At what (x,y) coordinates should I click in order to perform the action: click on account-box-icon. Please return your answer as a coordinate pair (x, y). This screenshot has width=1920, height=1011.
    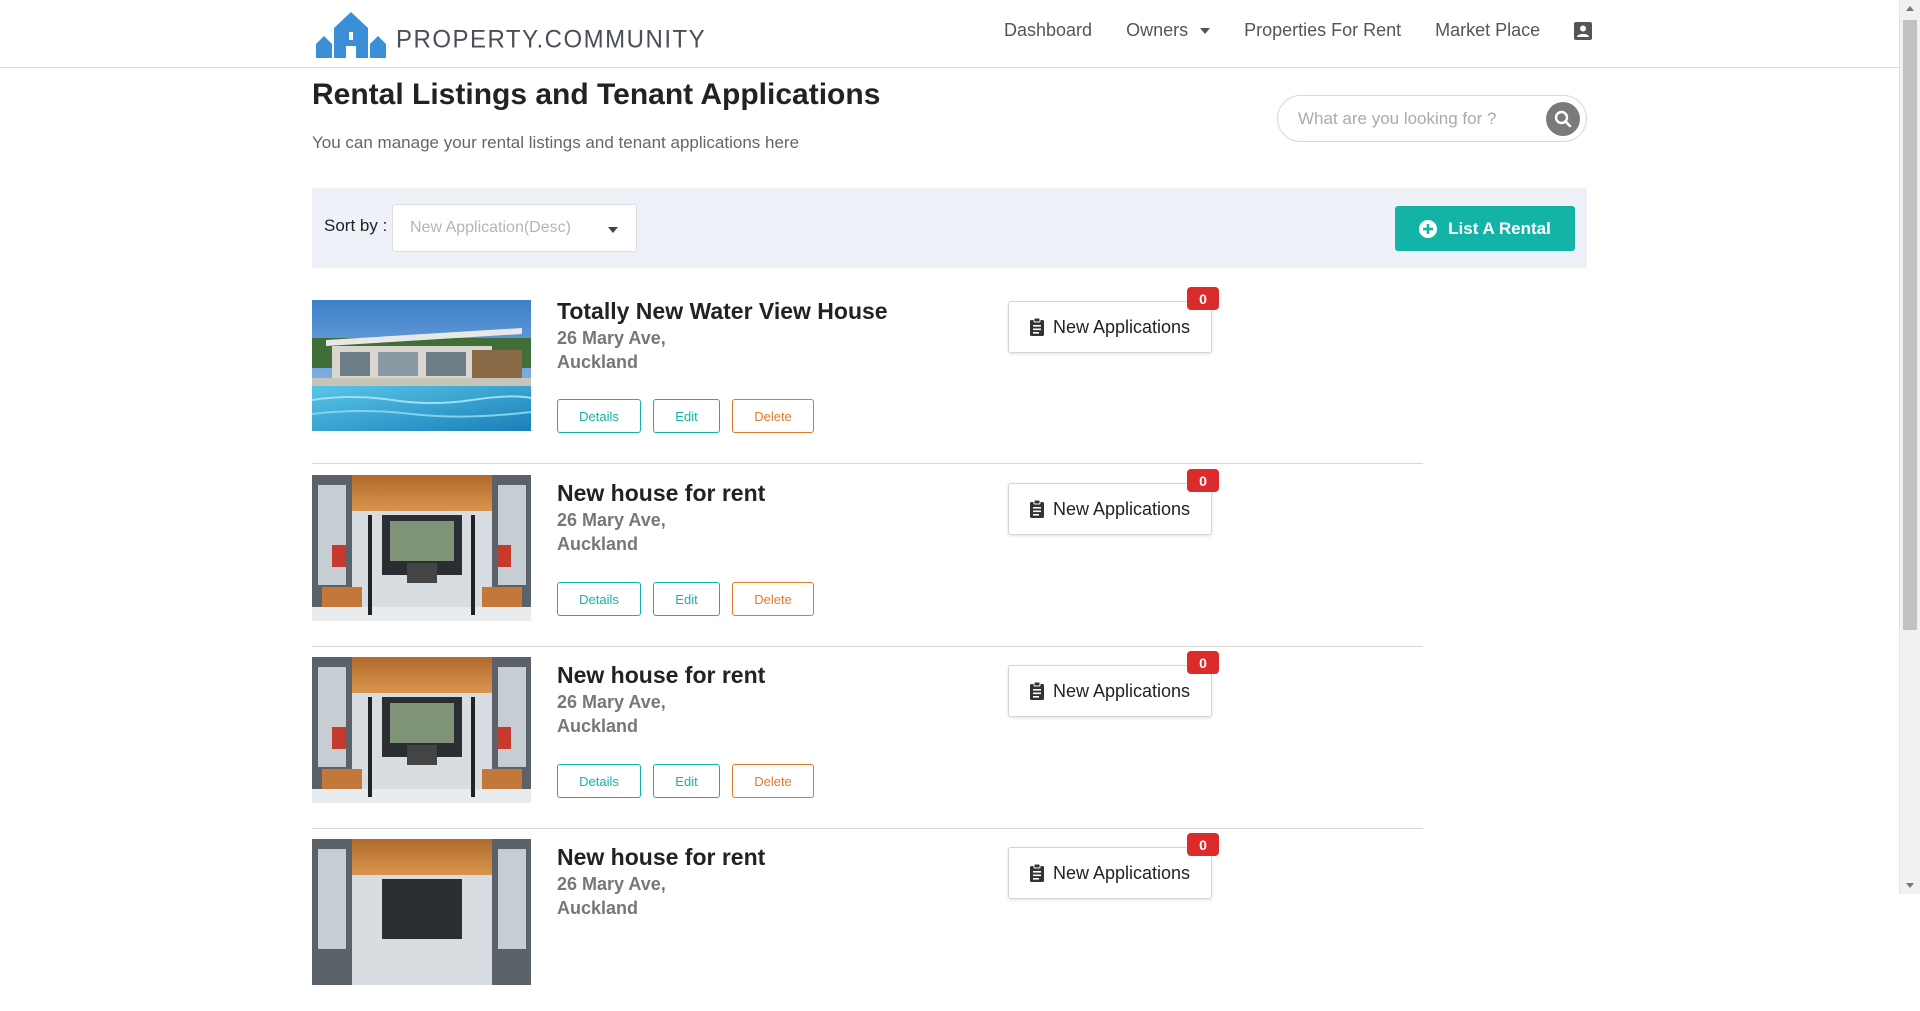
    Looking at the image, I should click on (1583, 30).